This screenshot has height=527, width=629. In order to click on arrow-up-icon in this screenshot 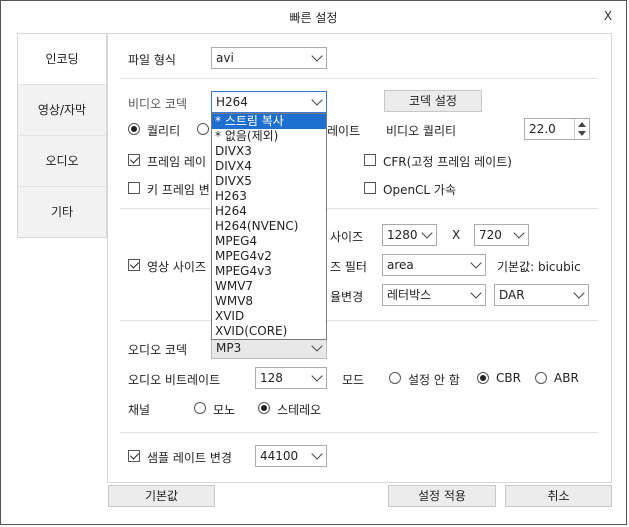, I will do `click(582, 124)`.